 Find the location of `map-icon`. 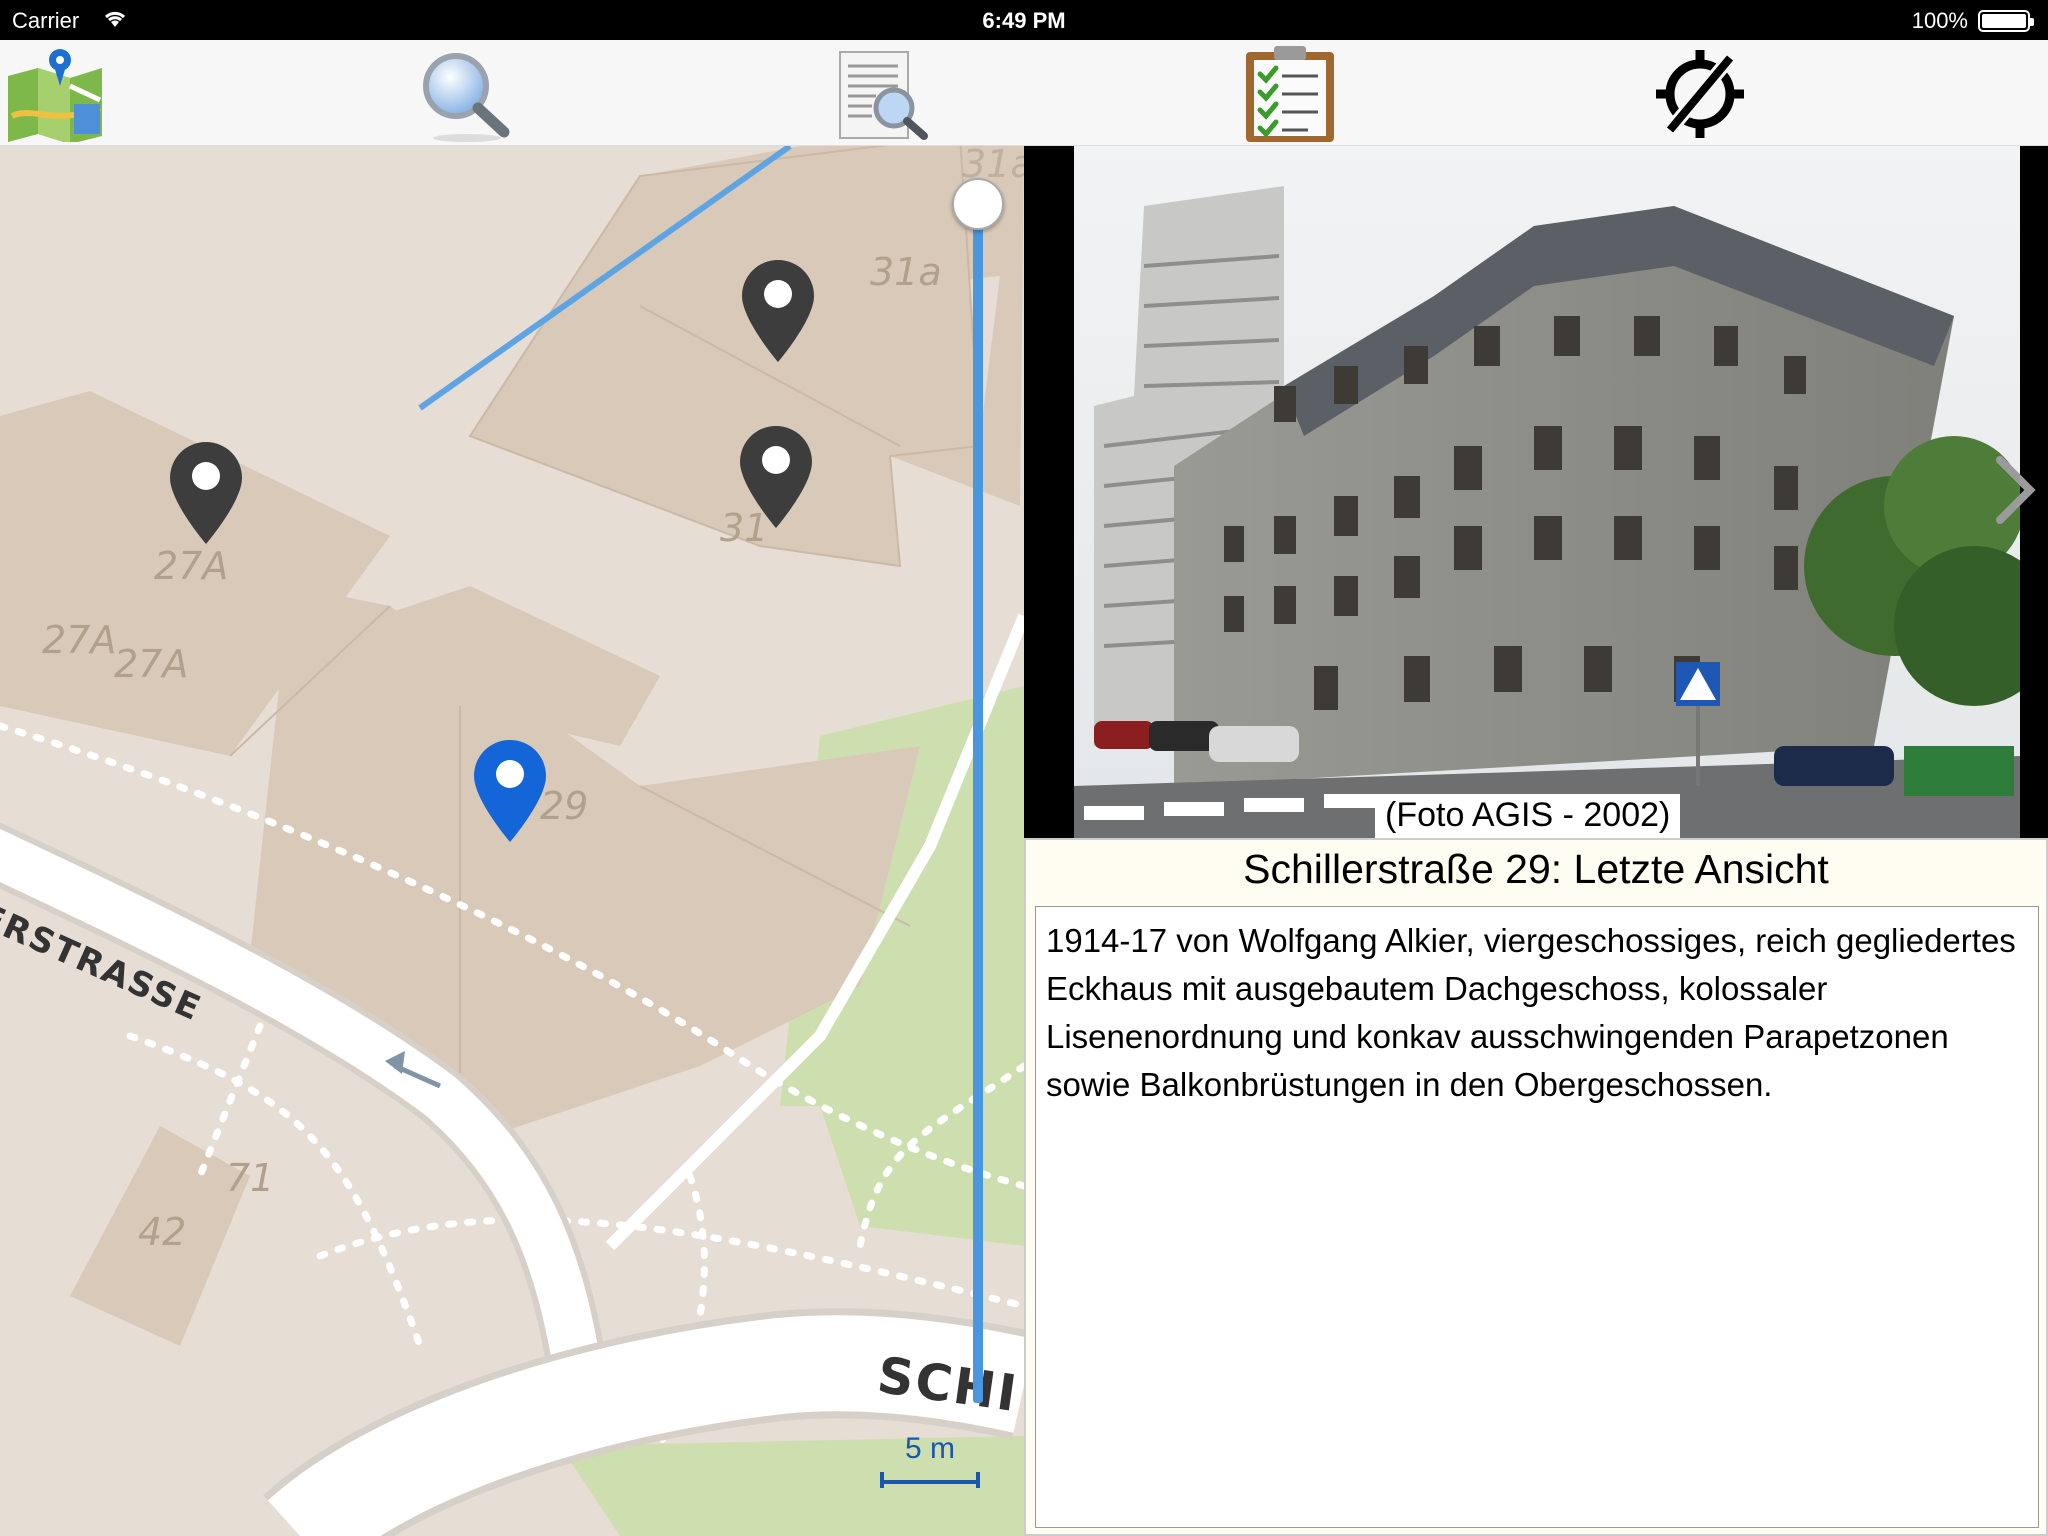

map-icon is located at coordinates (55, 96).